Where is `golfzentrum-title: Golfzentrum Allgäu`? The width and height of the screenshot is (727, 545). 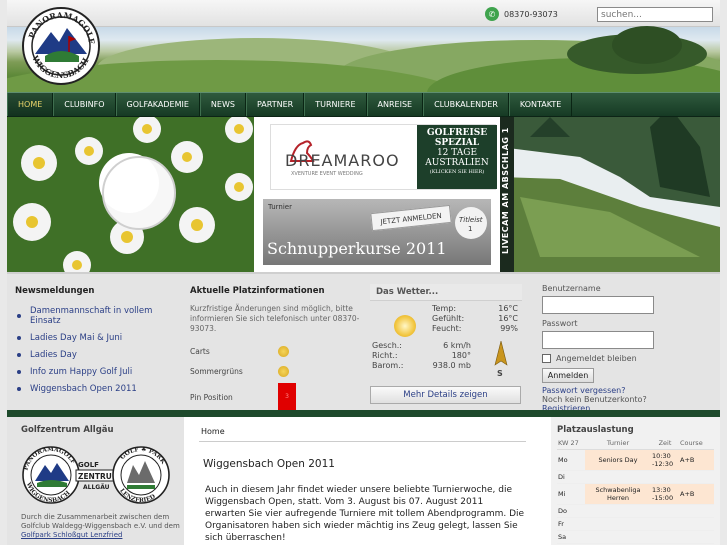 golfzentrum-title: Golfzentrum Allgäu is located at coordinates (67, 430).